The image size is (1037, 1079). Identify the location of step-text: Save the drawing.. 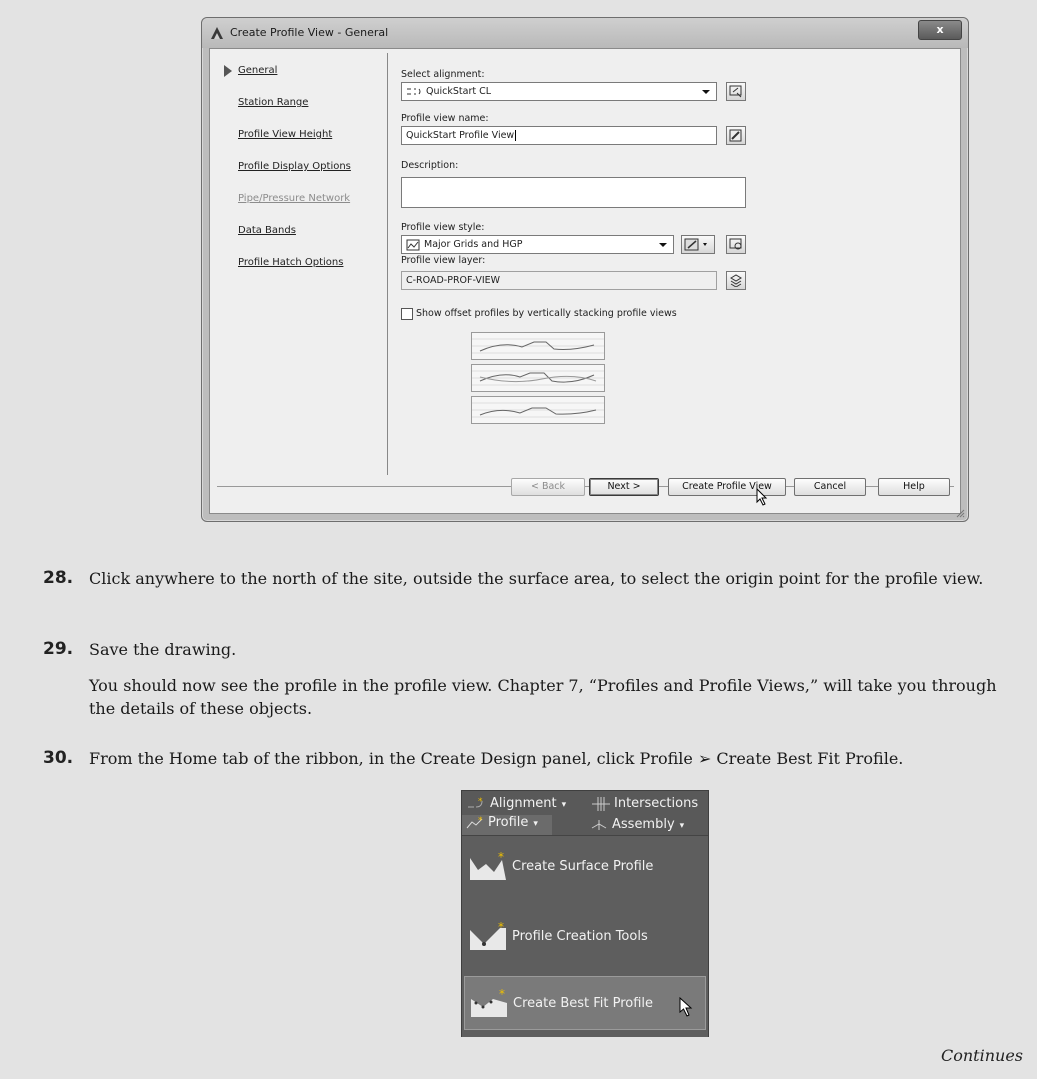
(163, 649).